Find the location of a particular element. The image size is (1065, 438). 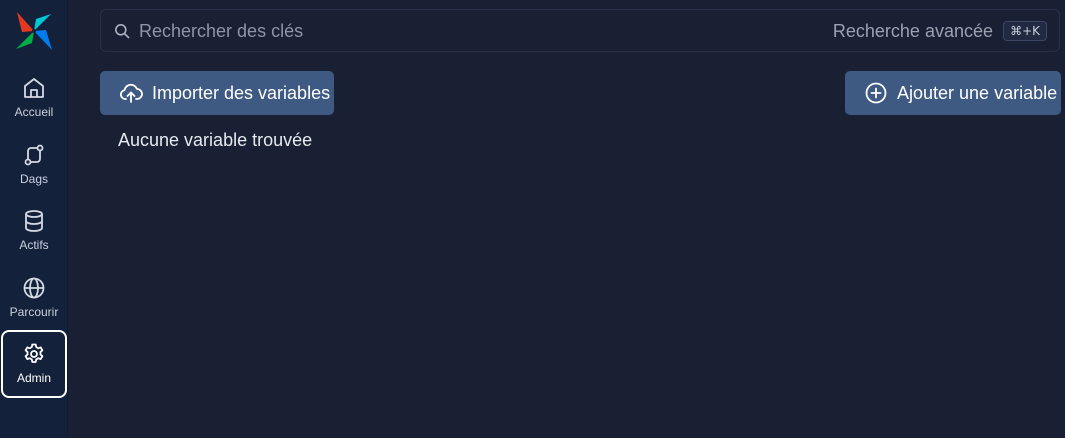

sidebar-item-label: Admin is located at coordinates (33, 378).